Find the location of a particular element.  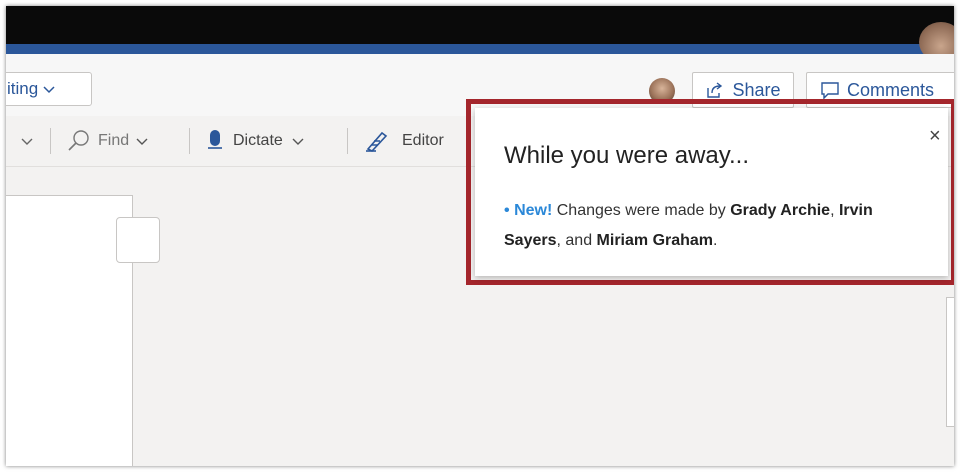

search-icon is located at coordinates (78, 140).